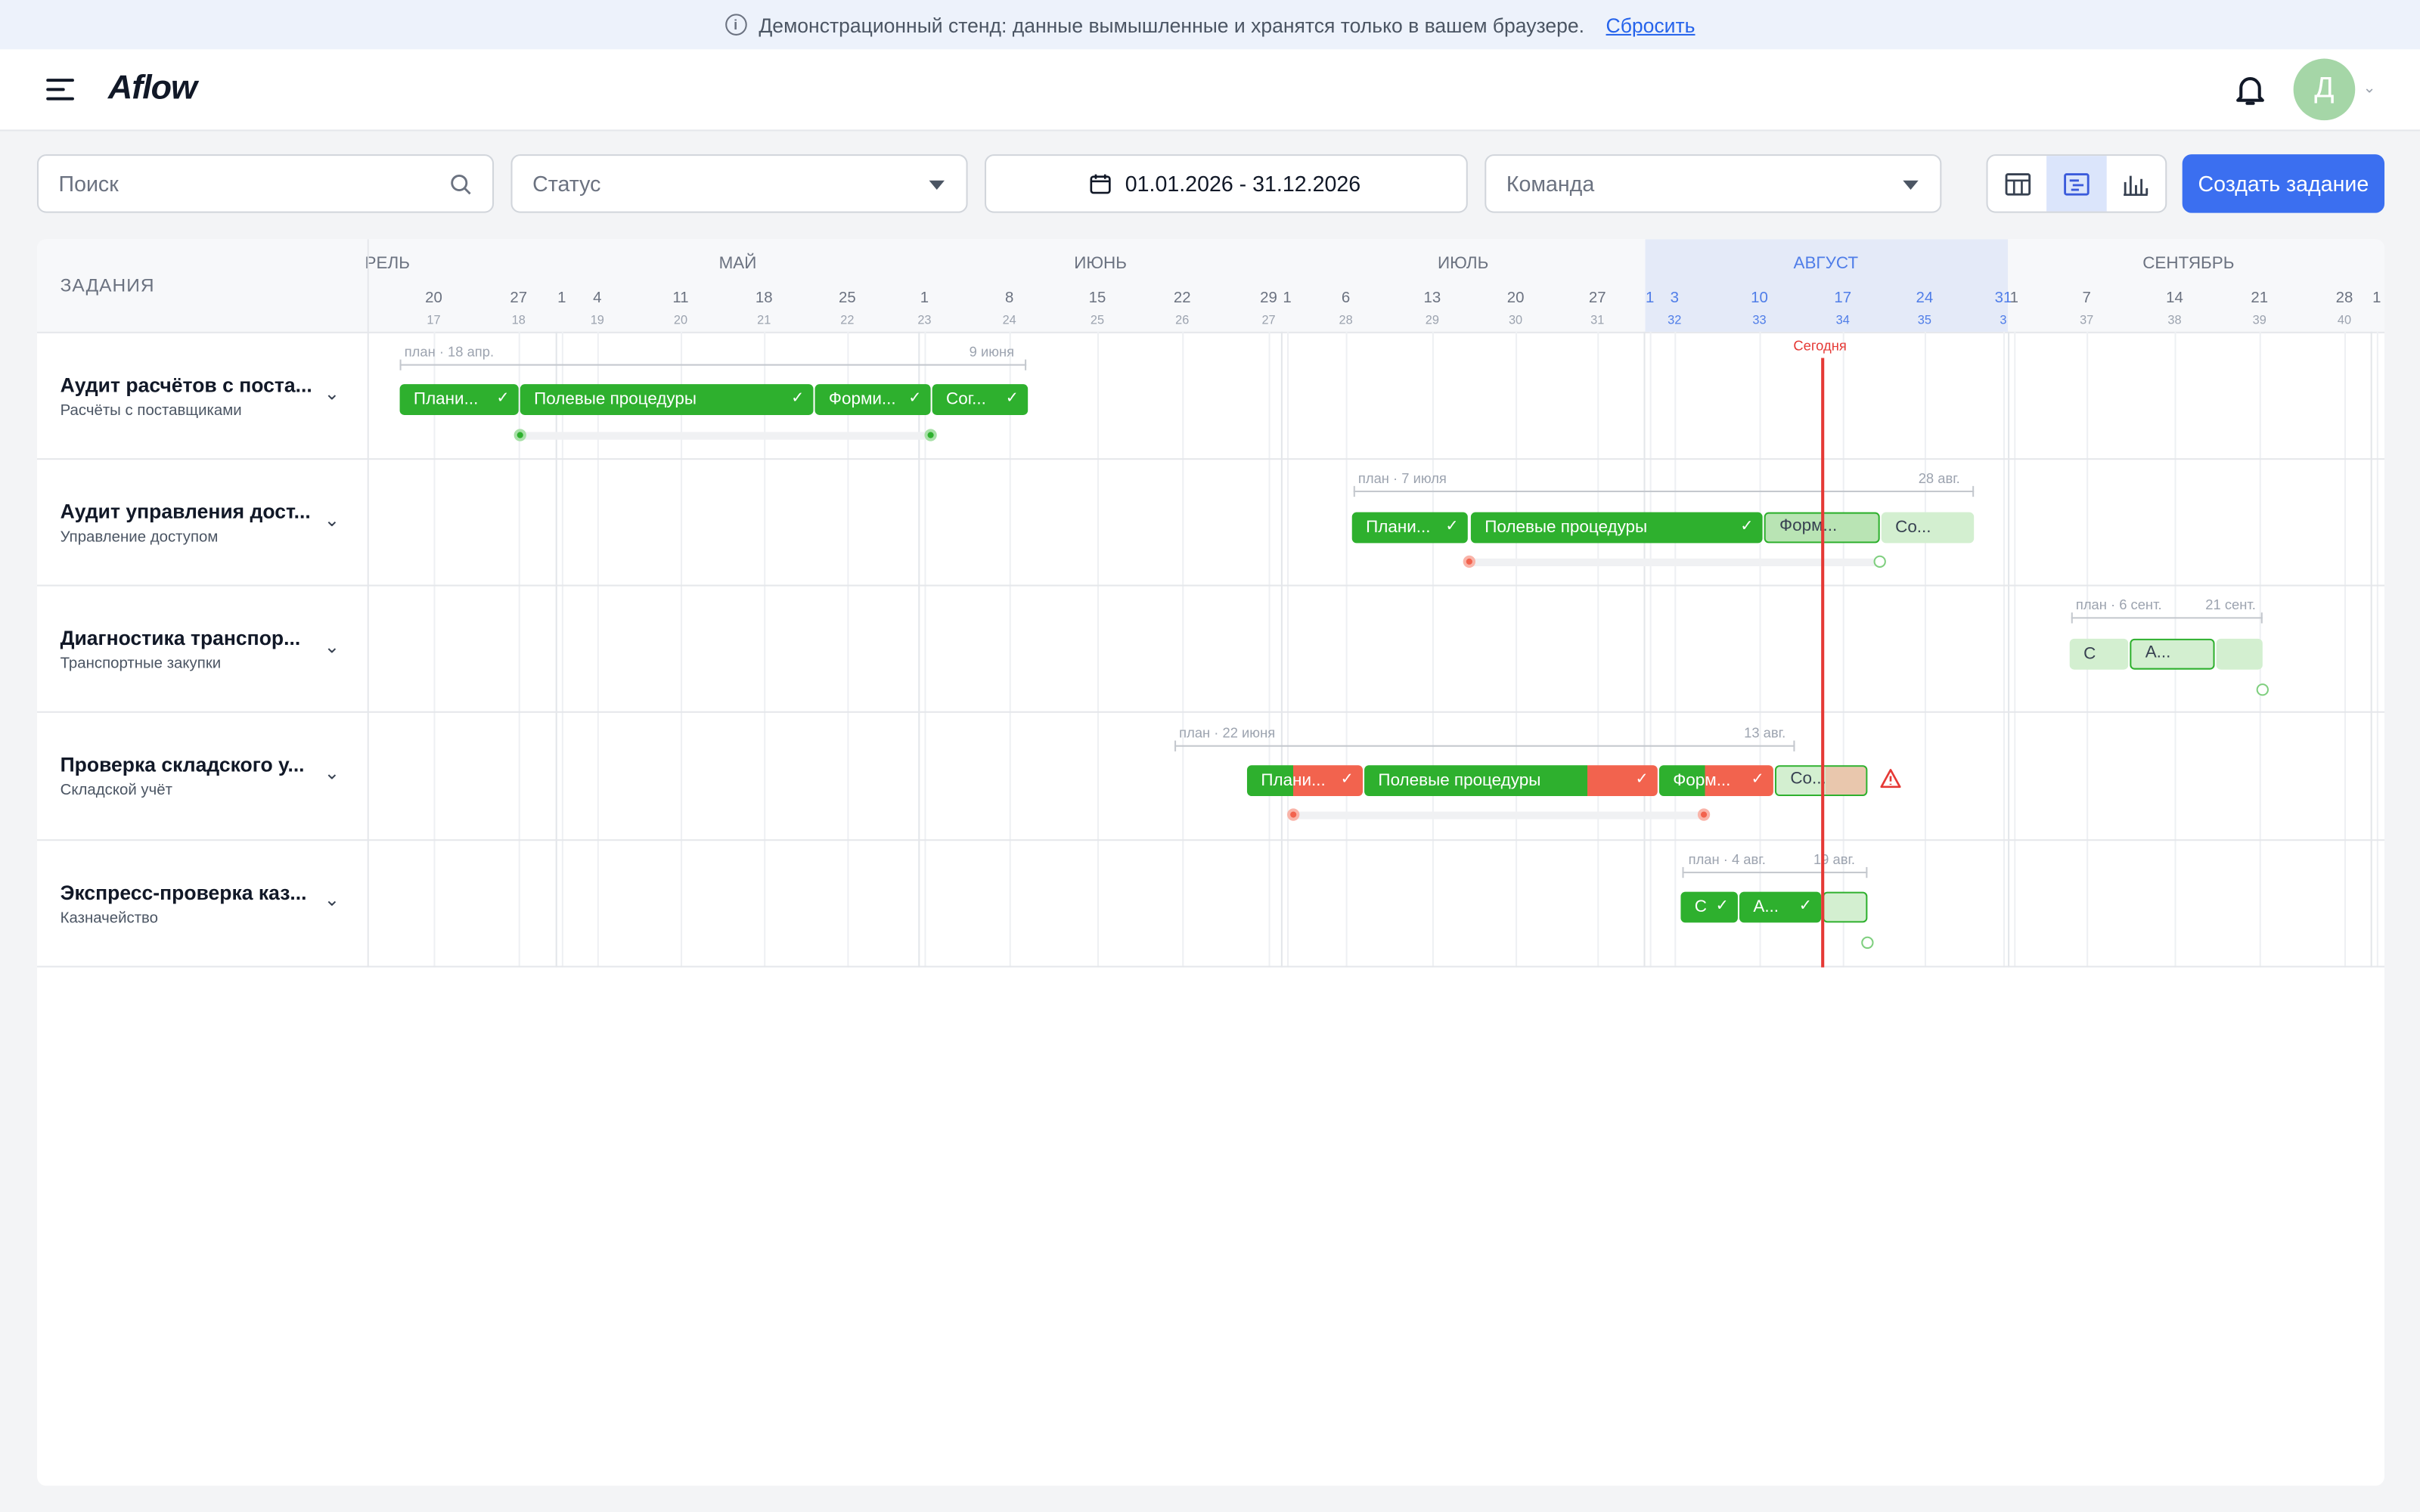 This screenshot has height=1512, width=2420. I want to click on week-day-label: 3, so click(1674, 299).